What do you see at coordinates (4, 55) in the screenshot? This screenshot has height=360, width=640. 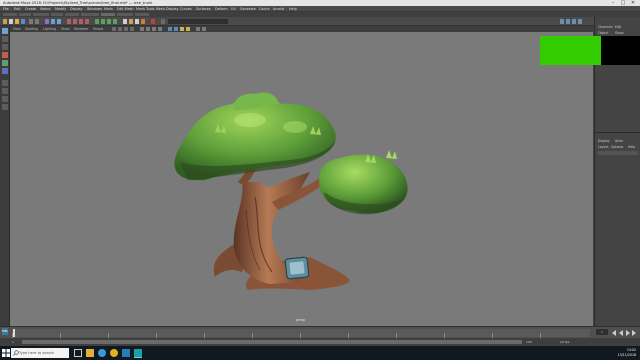 I see `move-tool-icon` at bounding box center [4, 55].